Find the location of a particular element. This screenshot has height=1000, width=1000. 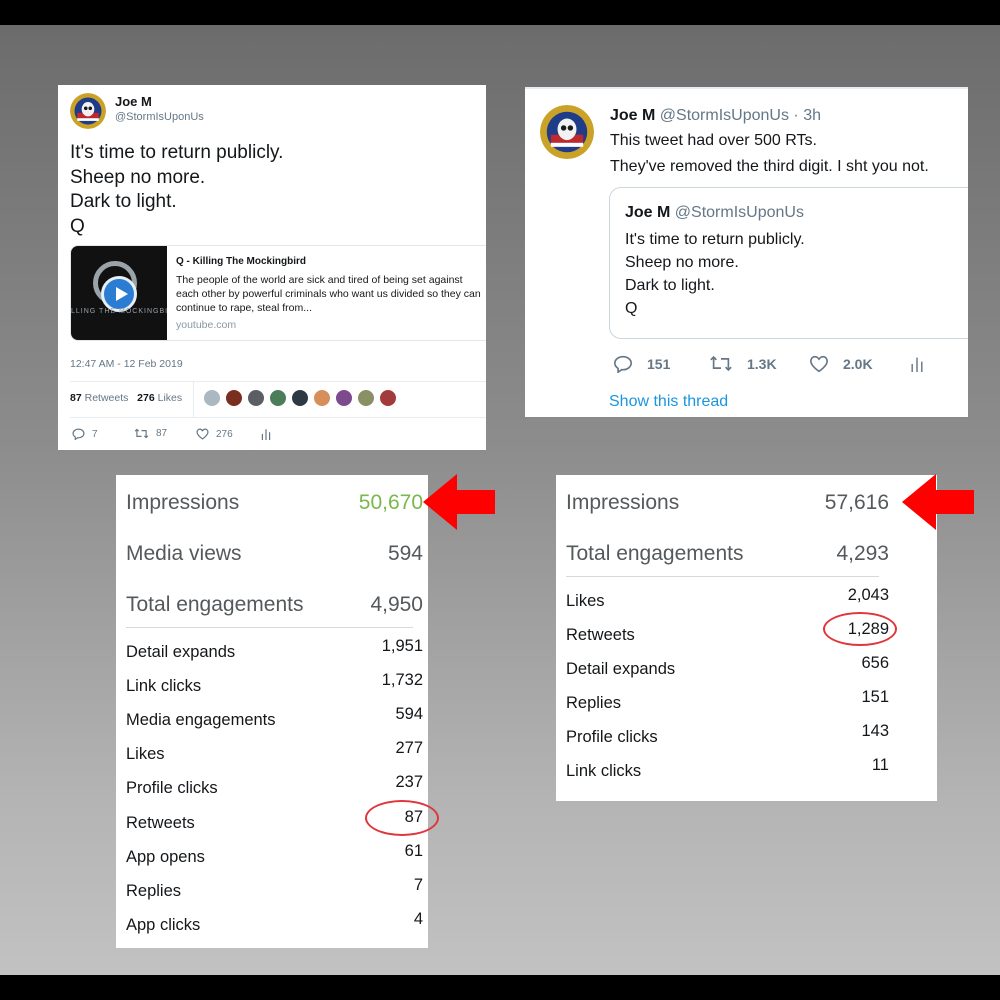

retweet-icon is located at coordinates (721, 363).